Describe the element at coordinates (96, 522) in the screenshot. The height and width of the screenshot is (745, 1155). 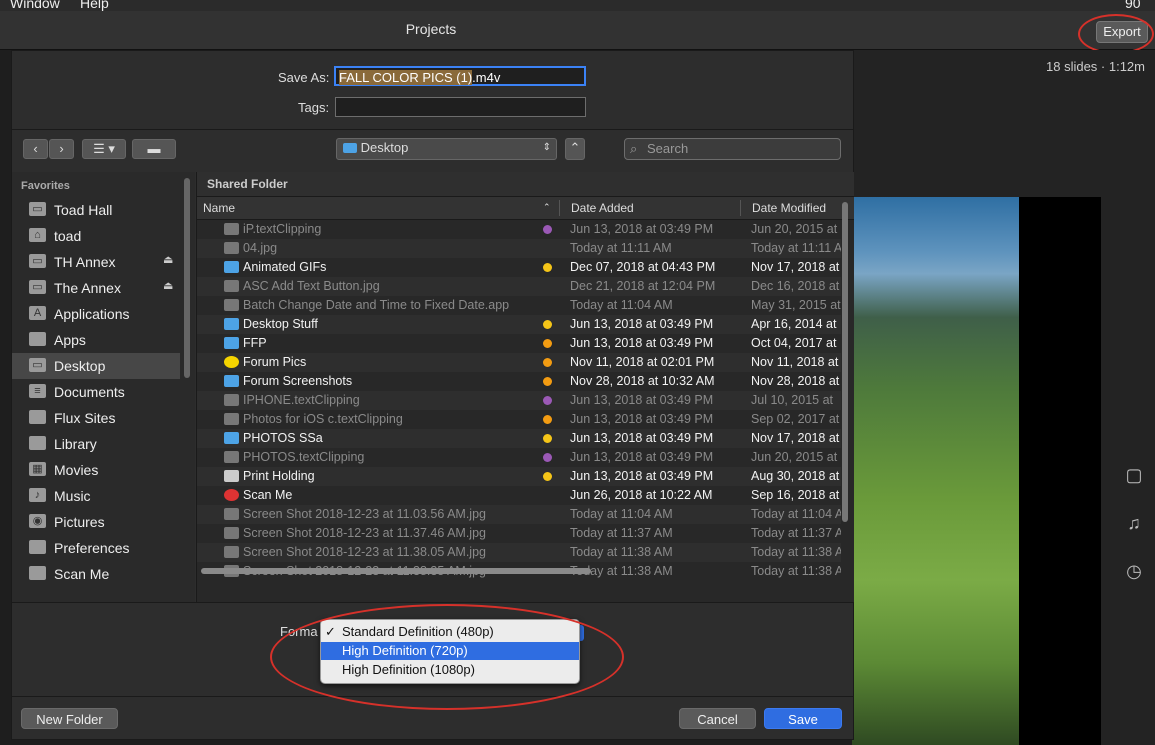
I see `sidebar-item-pictures: ◉ Pictures` at that location.